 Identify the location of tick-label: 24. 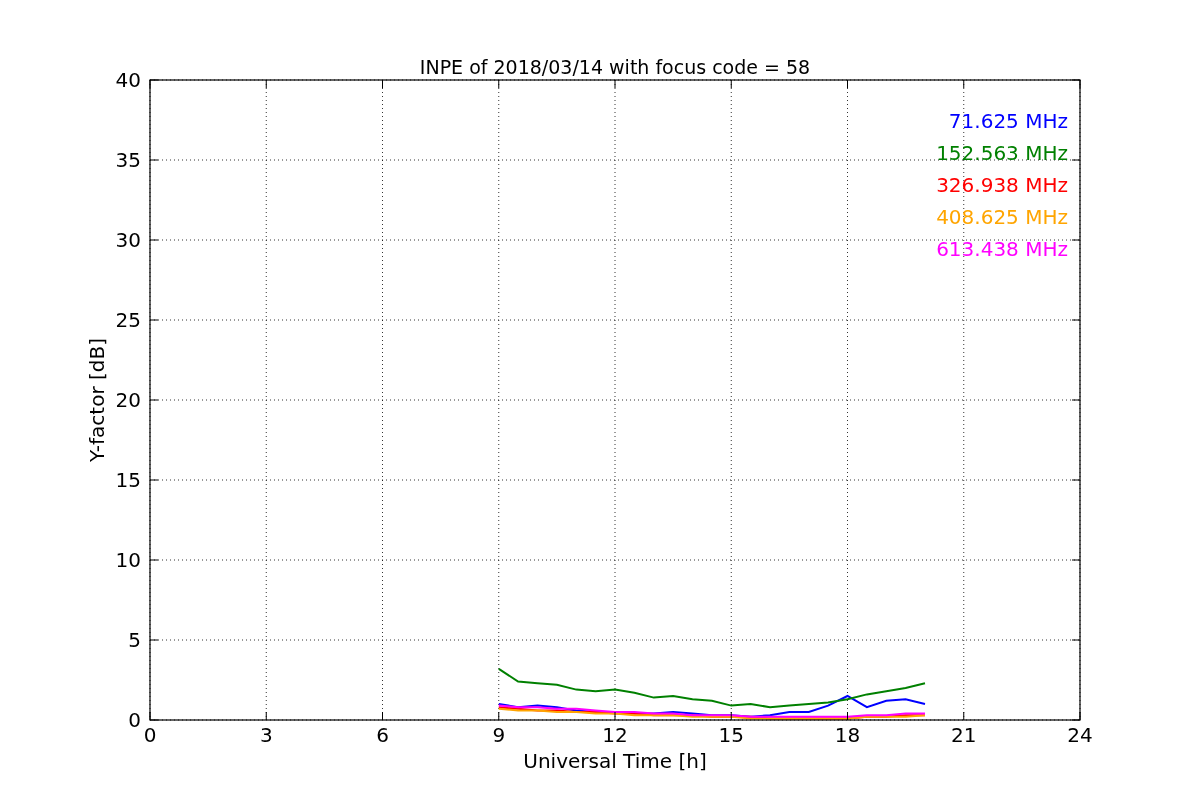
(1080, 735).